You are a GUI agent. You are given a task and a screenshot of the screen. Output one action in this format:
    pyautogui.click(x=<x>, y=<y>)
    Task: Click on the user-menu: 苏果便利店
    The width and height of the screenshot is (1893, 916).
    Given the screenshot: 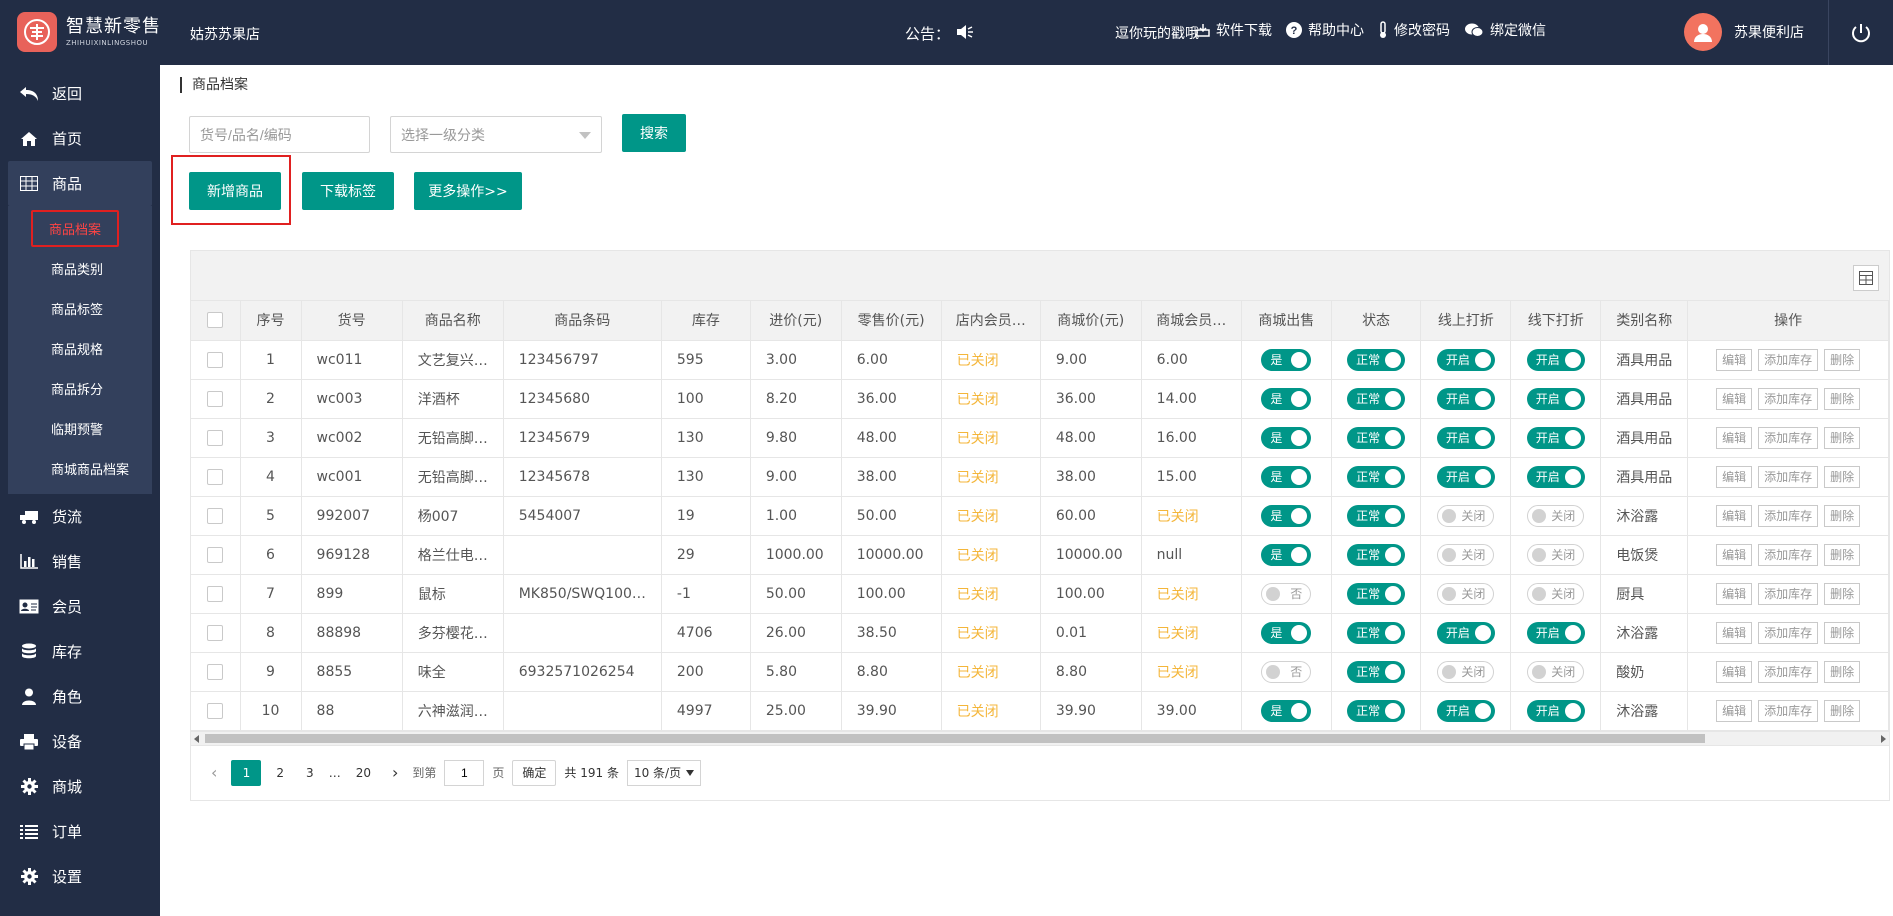 What is the action you would take?
    pyautogui.click(x=1744, y=32)
    